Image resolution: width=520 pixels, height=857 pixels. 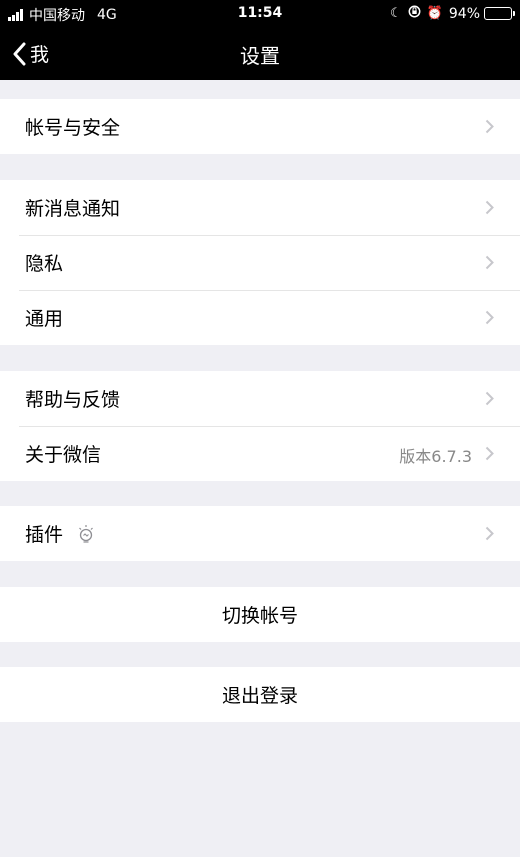 I want to click on row-privacy: 隐私, so click(x=260, y=262).